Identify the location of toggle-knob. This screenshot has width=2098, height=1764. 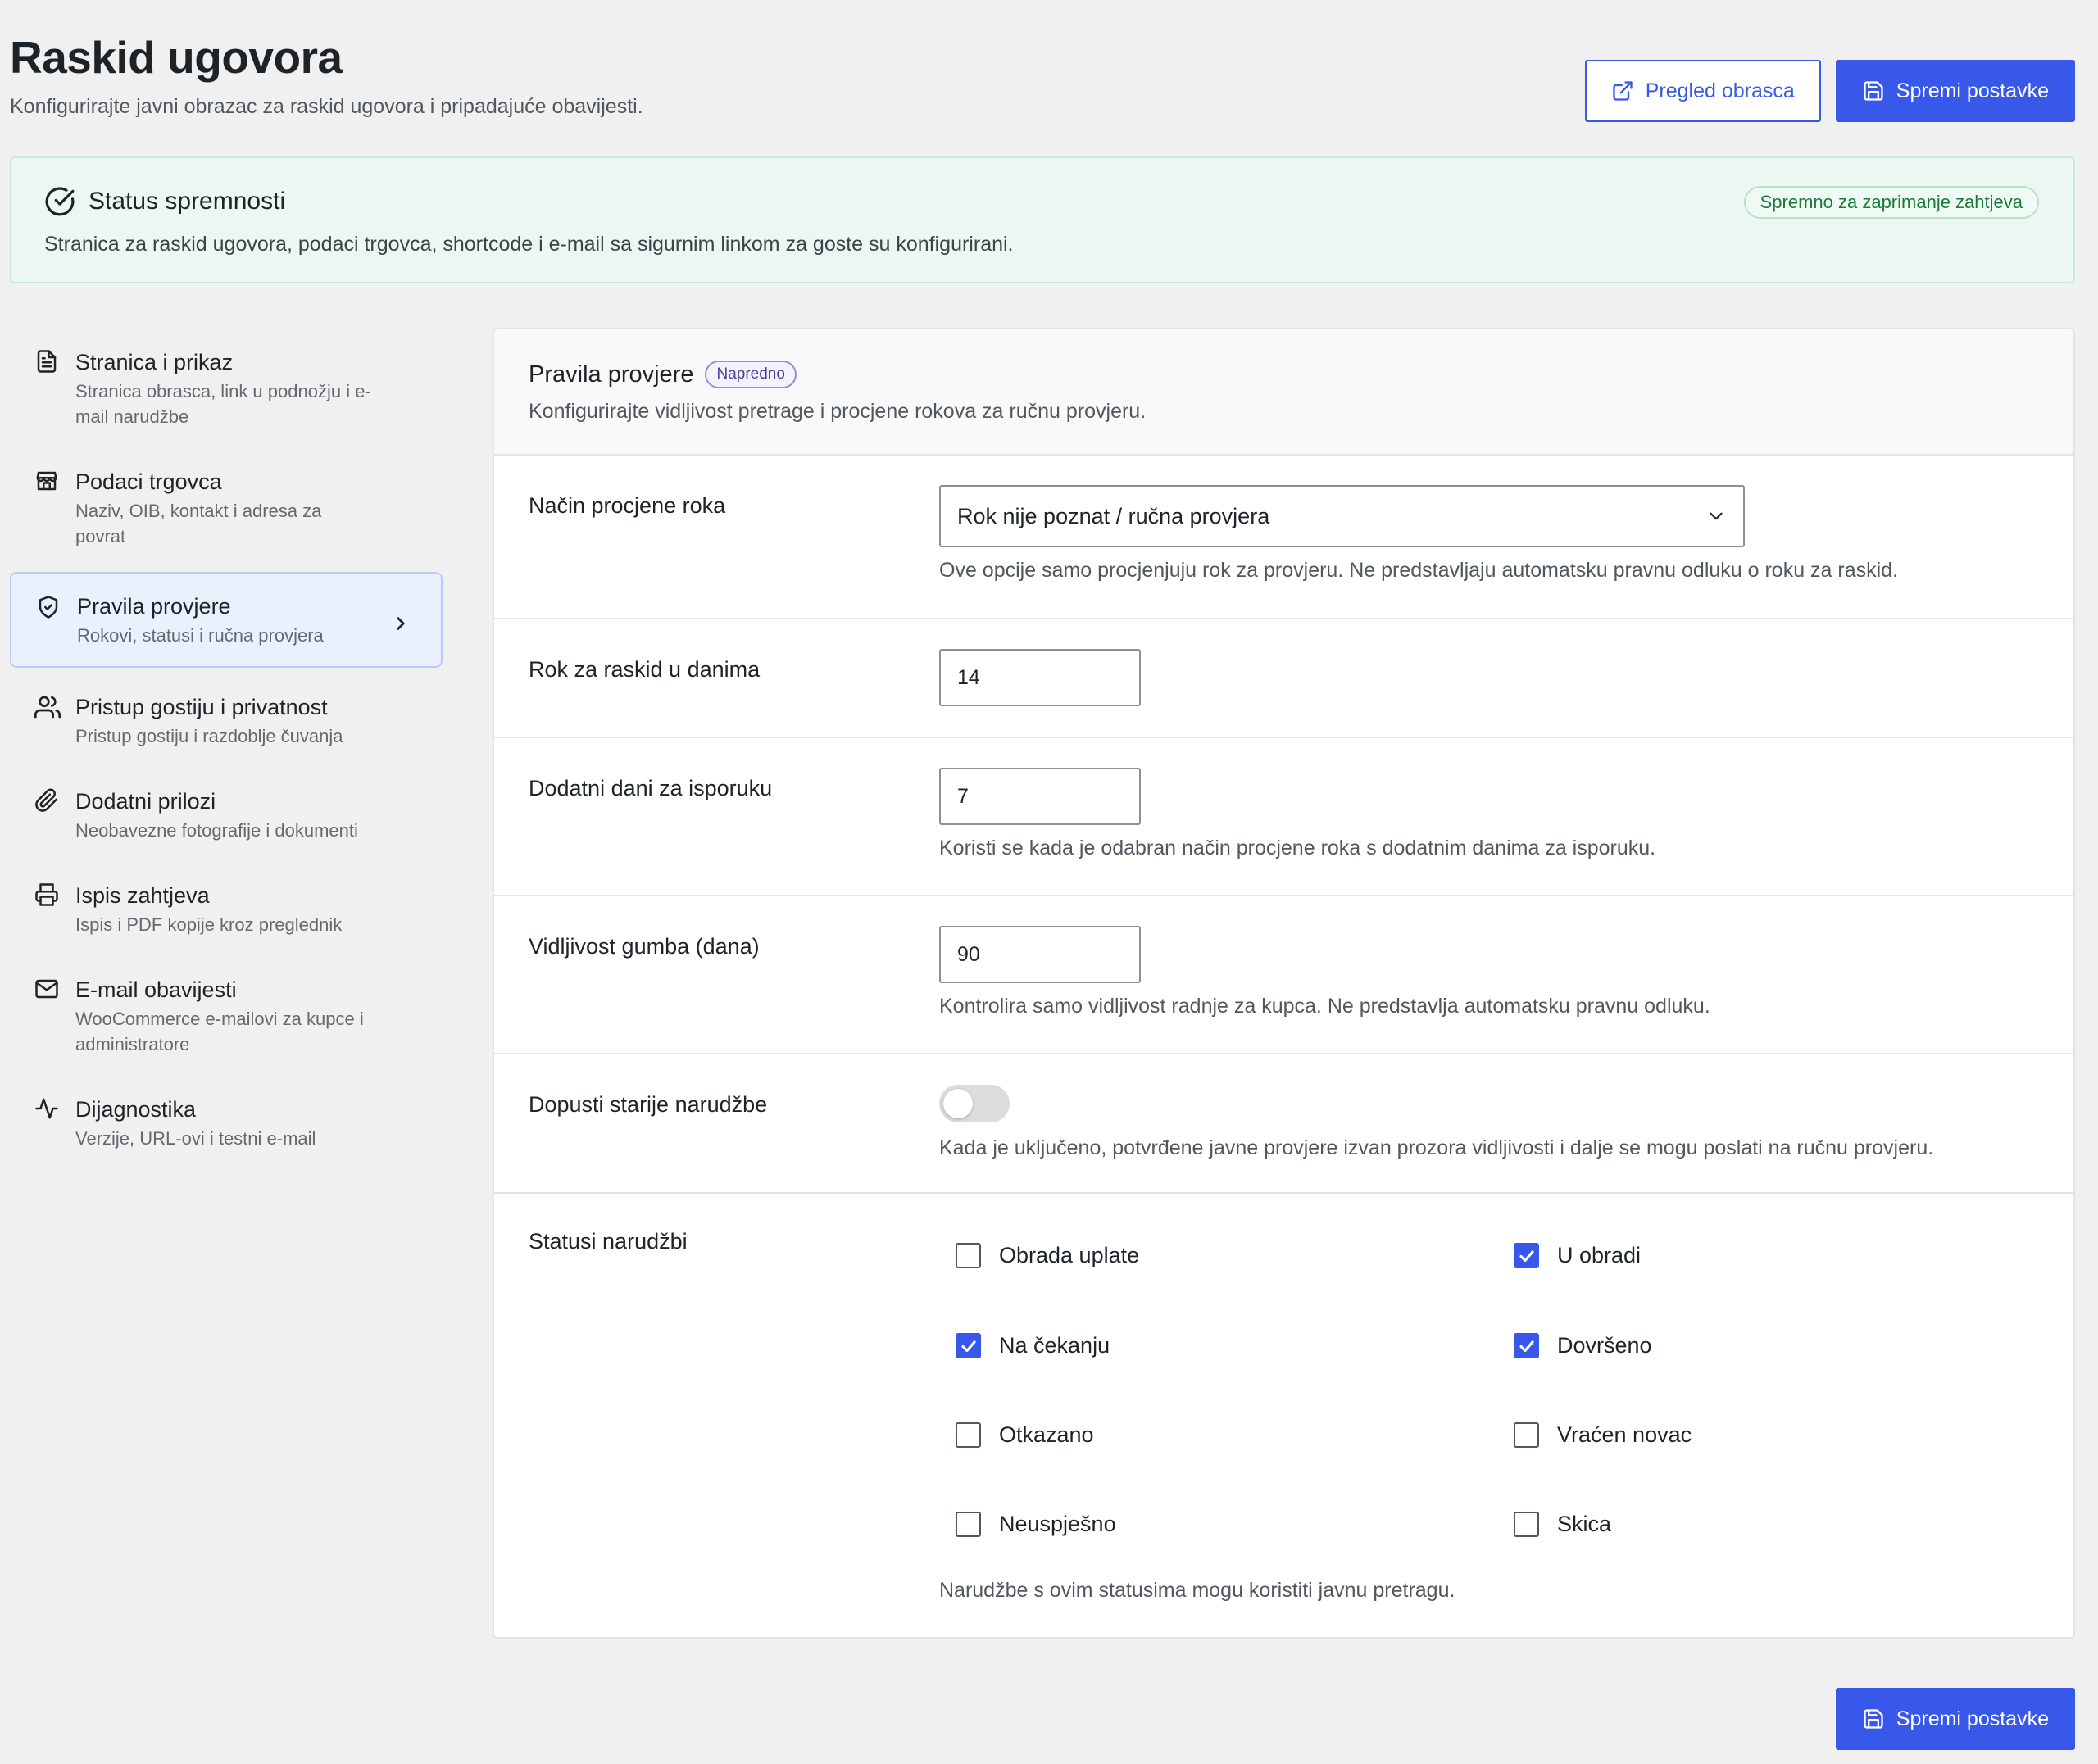
(958, 1103).